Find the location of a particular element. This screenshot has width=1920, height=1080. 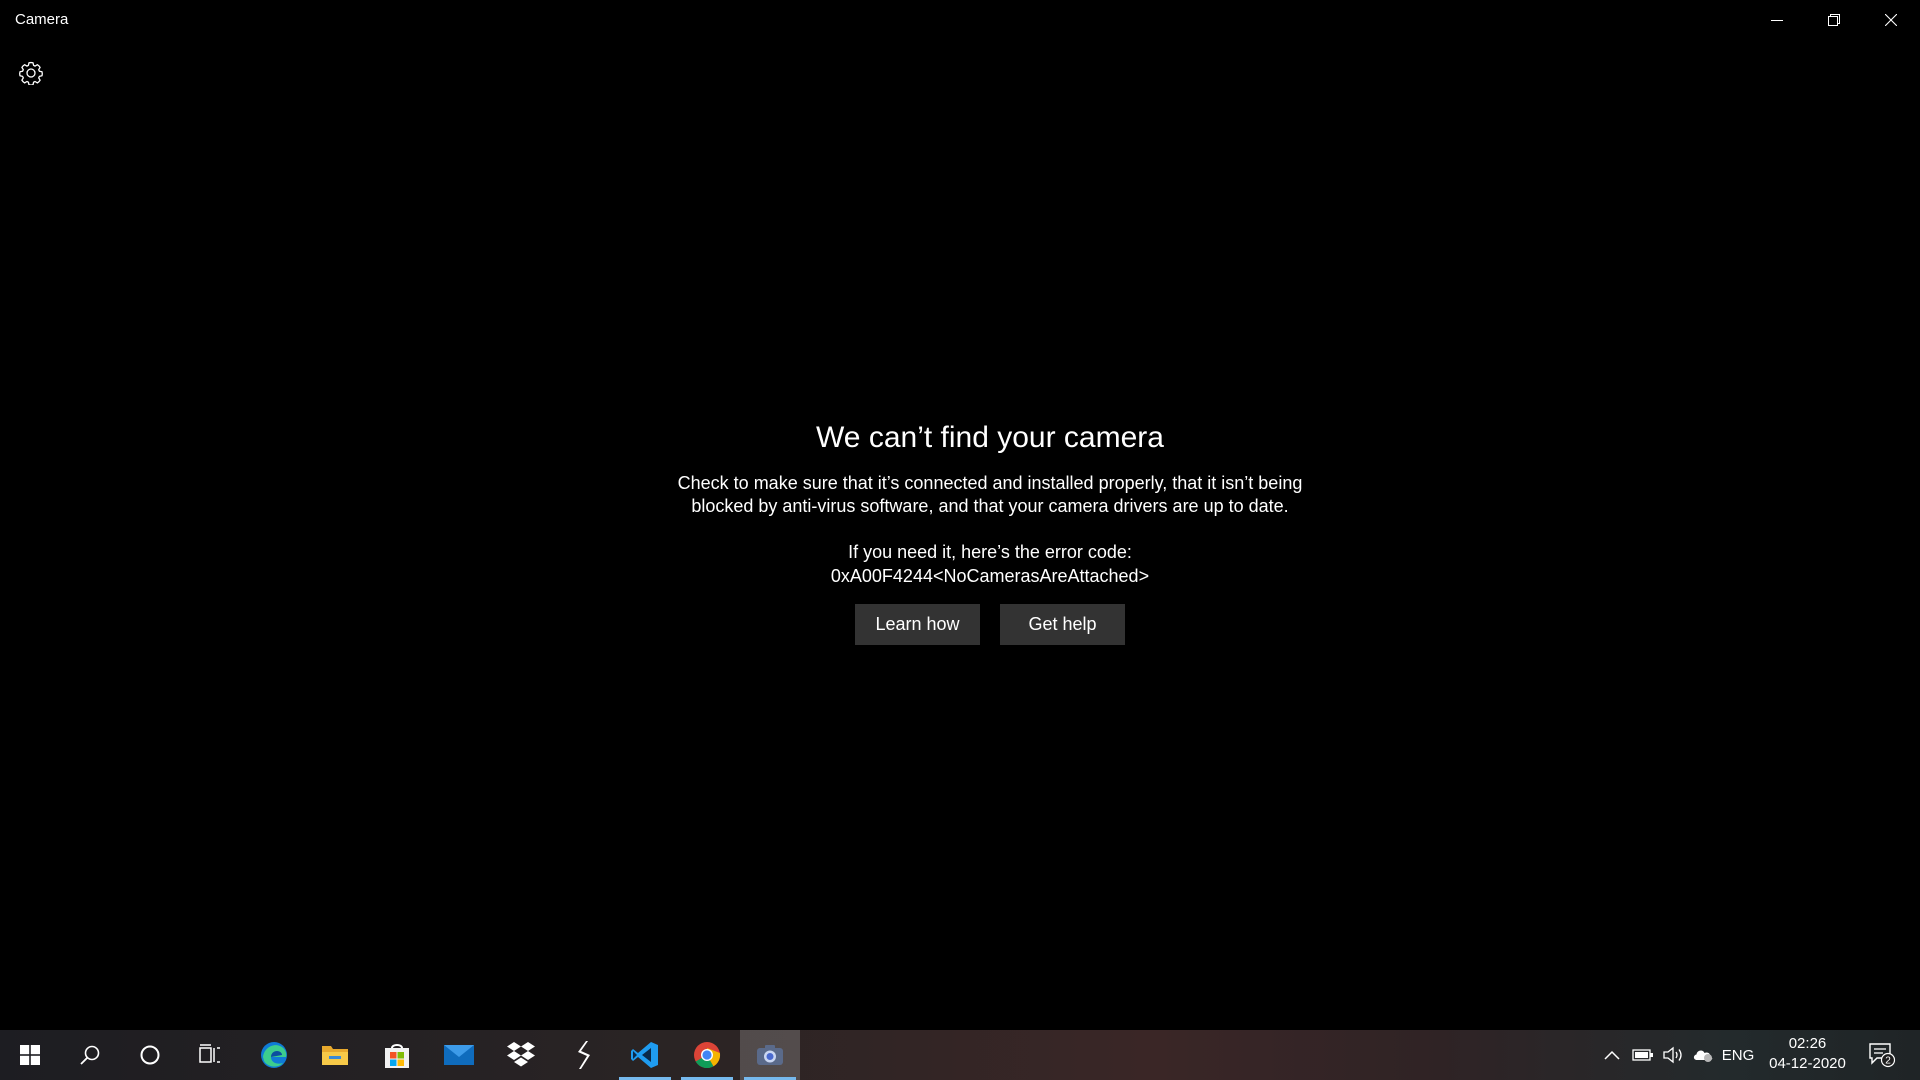

battery-button is located at coordinates (1643, 1055).